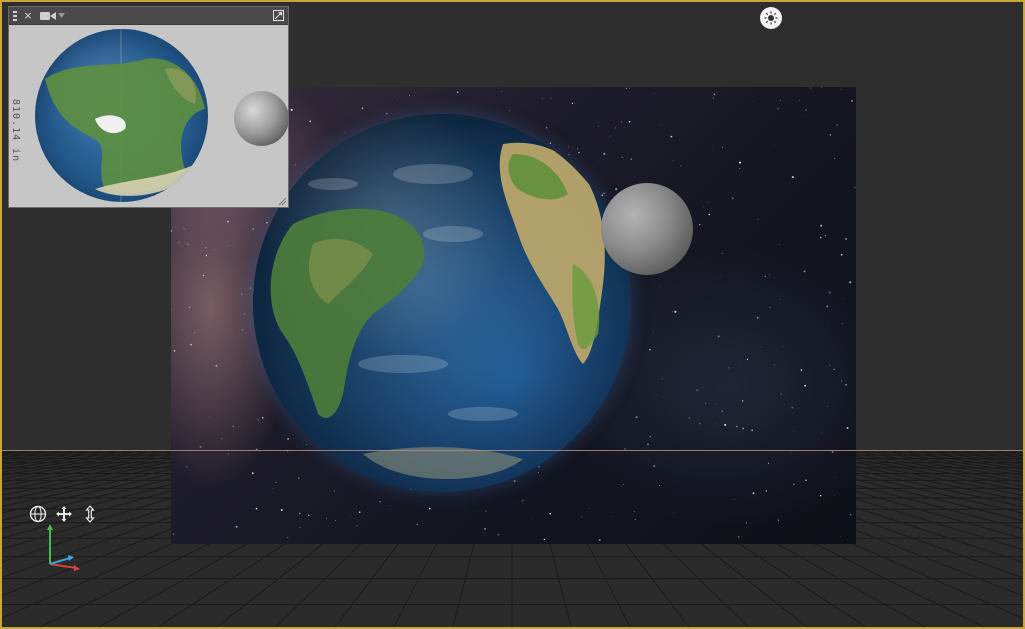  I want to click on resize-grip-icon, so click(282, 201).